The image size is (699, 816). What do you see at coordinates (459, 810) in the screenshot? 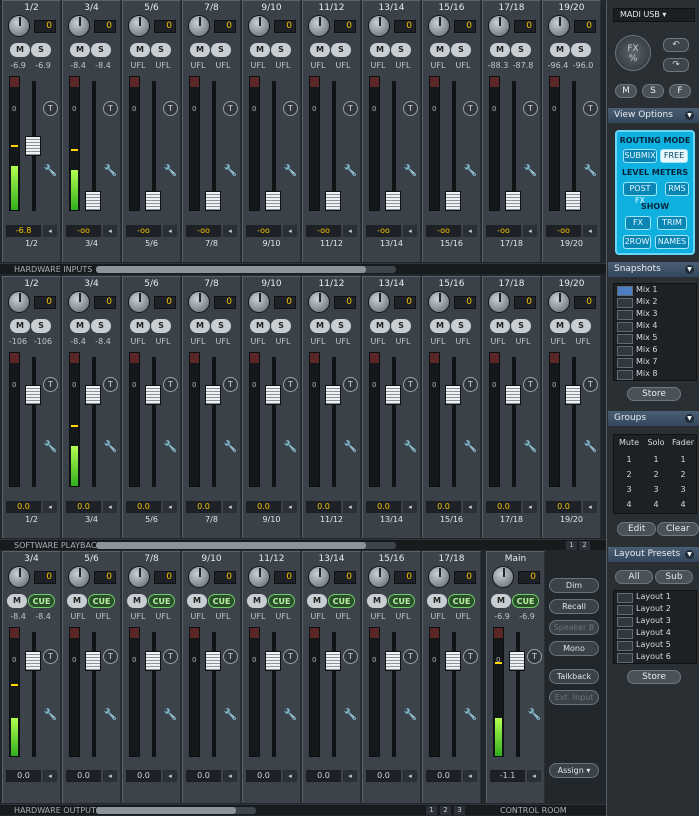
I see `page-3-button: 3` at bounding box center [459, 810].